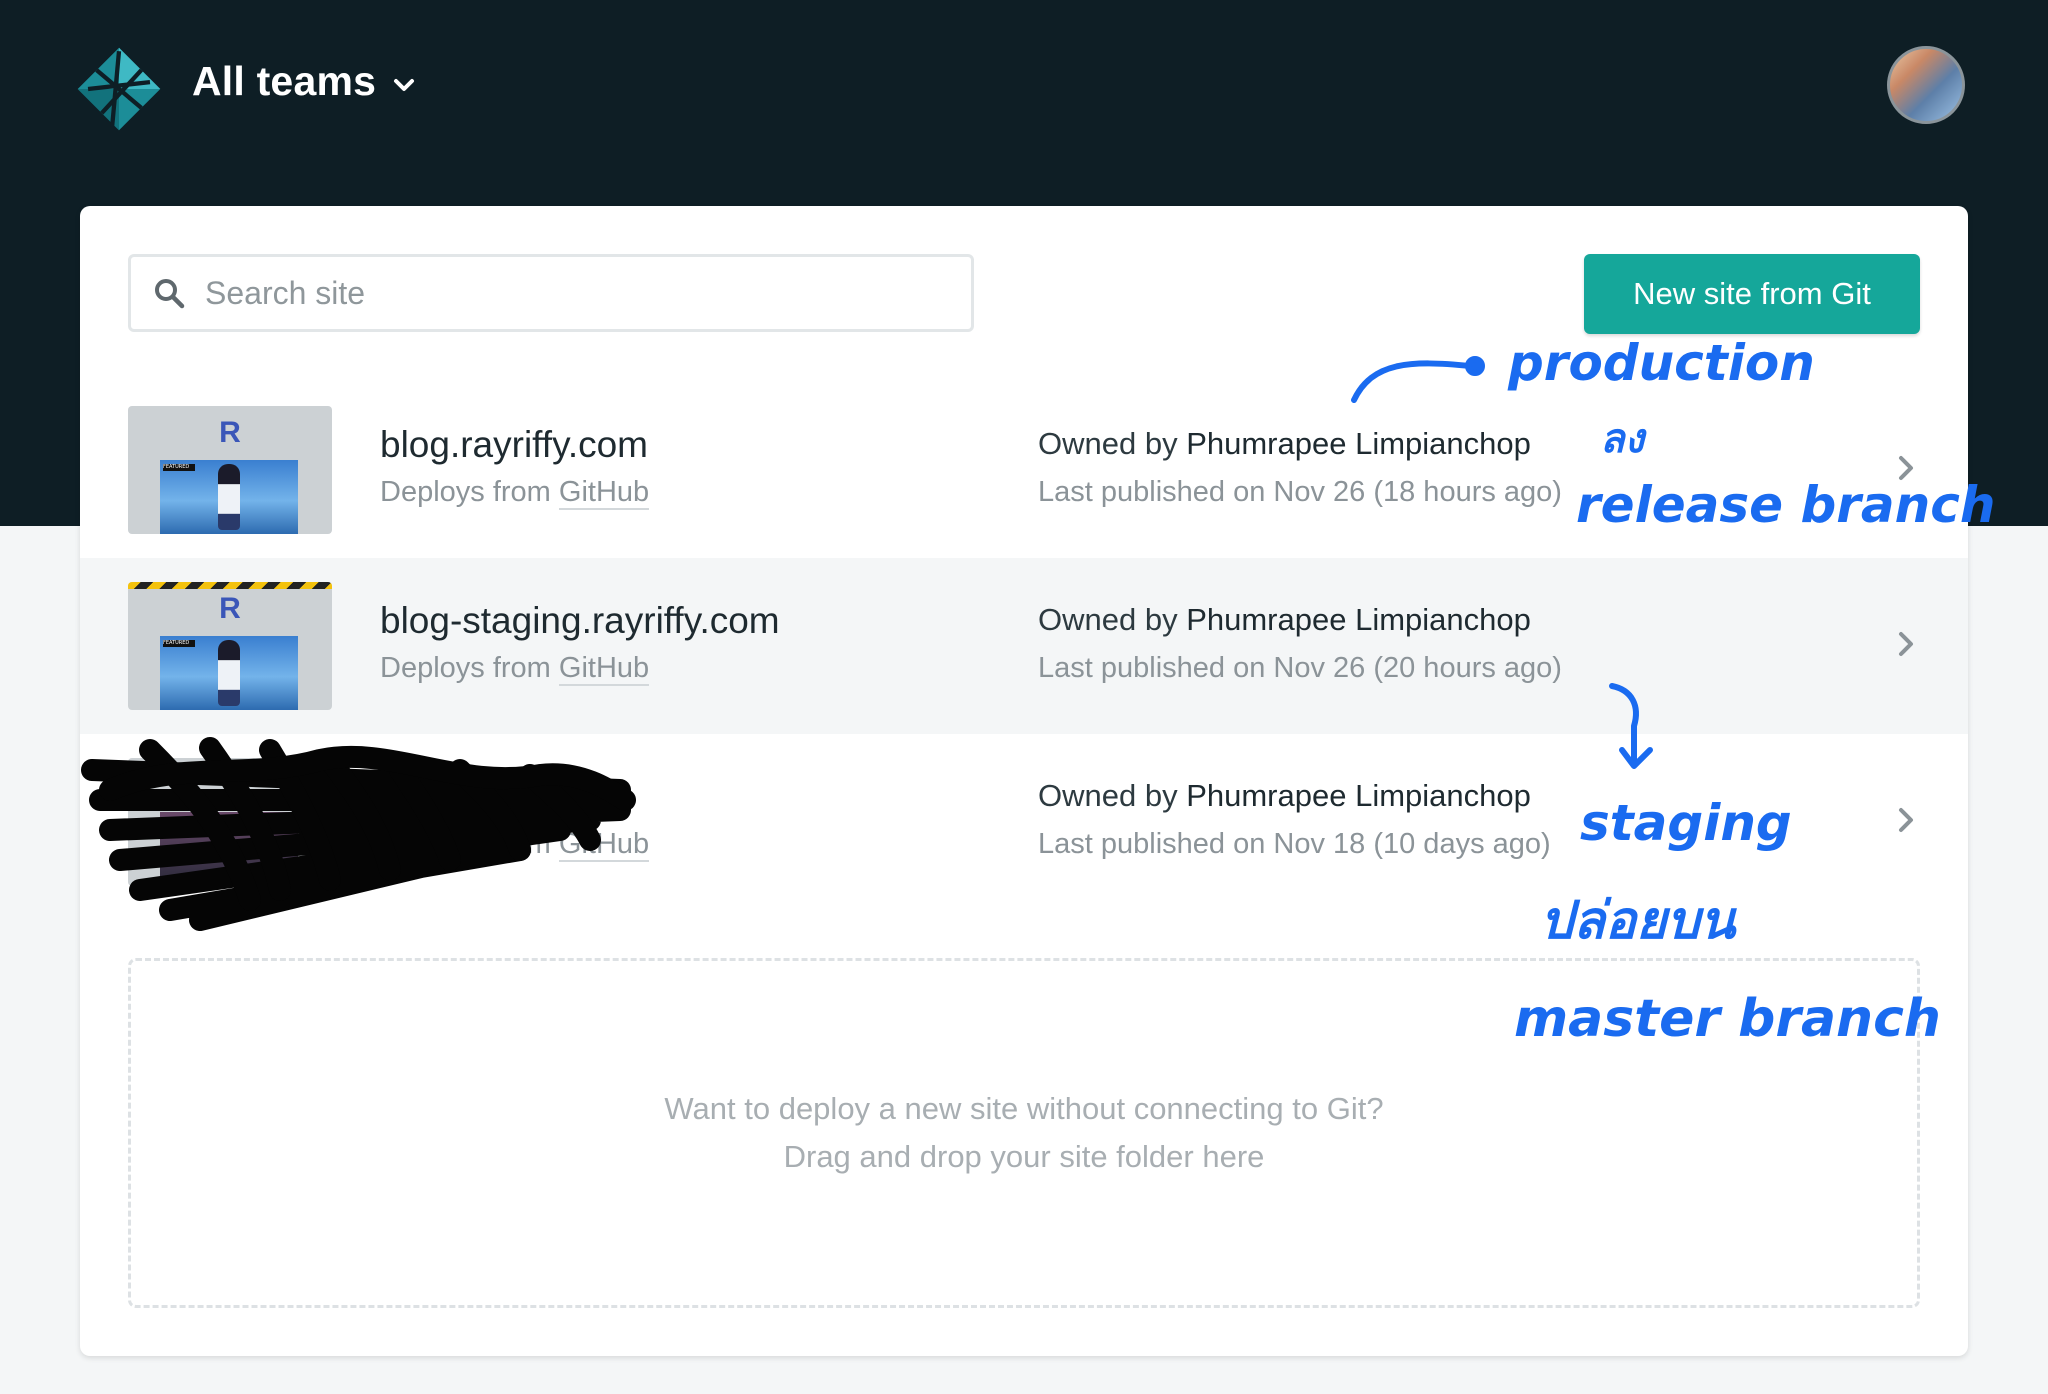 The image size is (2048, 1394). I want to click on team-switcher: All teams, so click(304, 81).